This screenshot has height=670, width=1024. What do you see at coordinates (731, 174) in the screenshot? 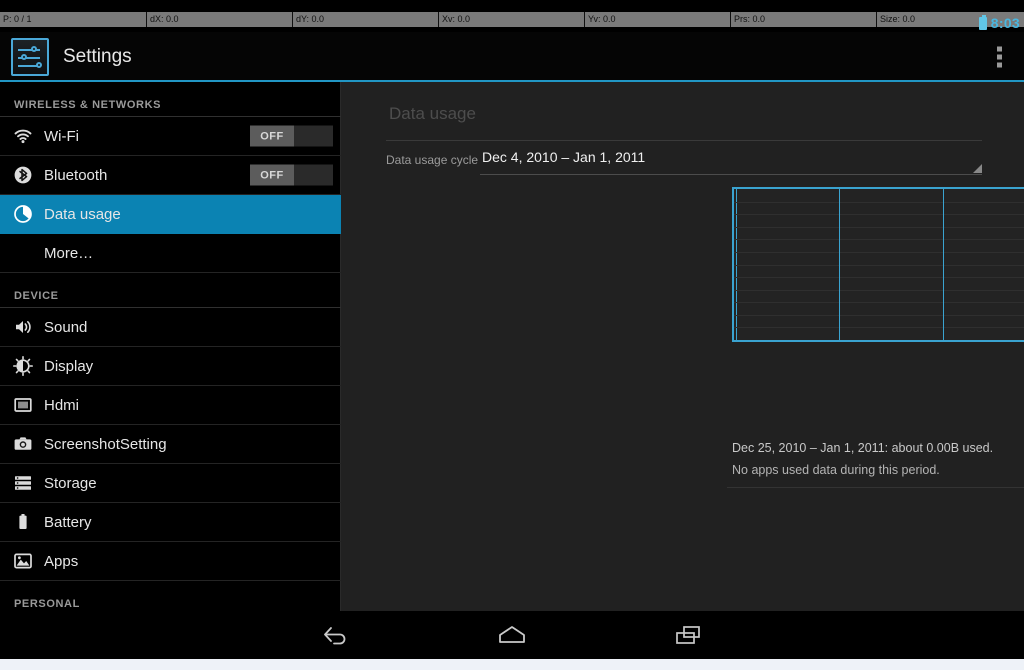
I see `cycle-underline` at bounding box center [731, 174].